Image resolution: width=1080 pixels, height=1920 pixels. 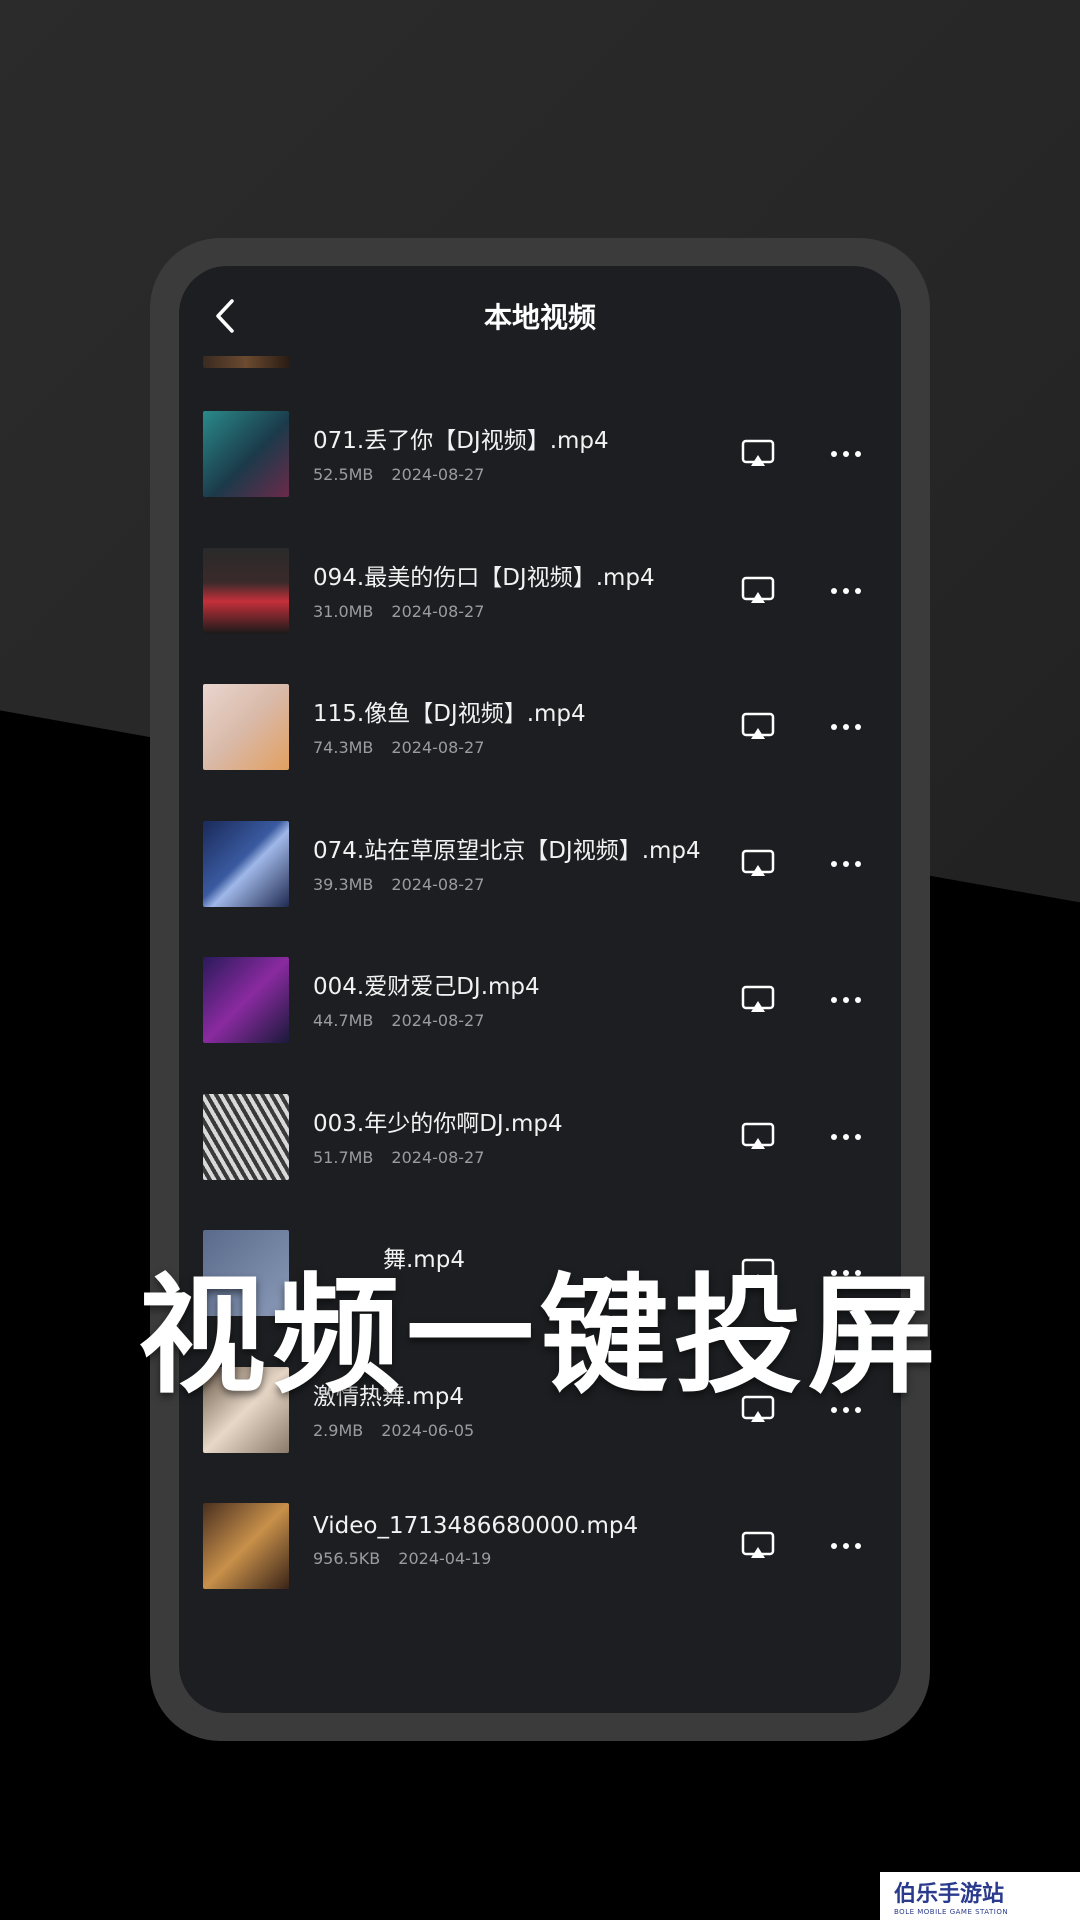 What do you see at coordinates (426, 987) in the screenshot?
I see `video-name: 004.爱财爱己DJ.mp4` at bounding box center [426, 987].